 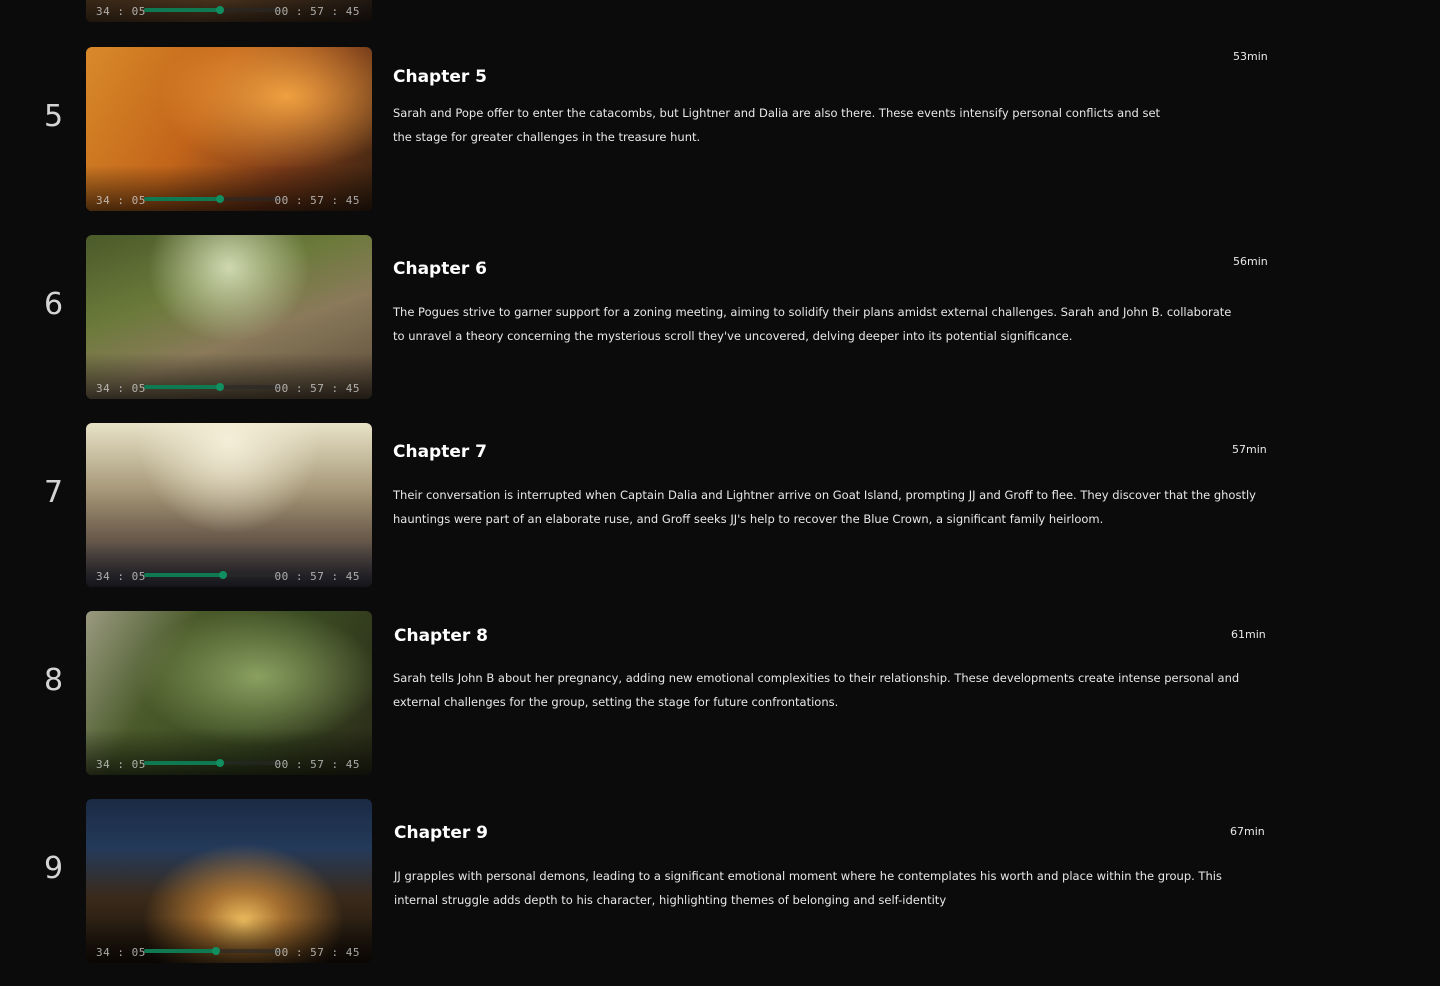 What do you see at coordinates (1248, 634) in the screenshot?
I see `episode-duration: 61min` at bounding box center [1248, 634].